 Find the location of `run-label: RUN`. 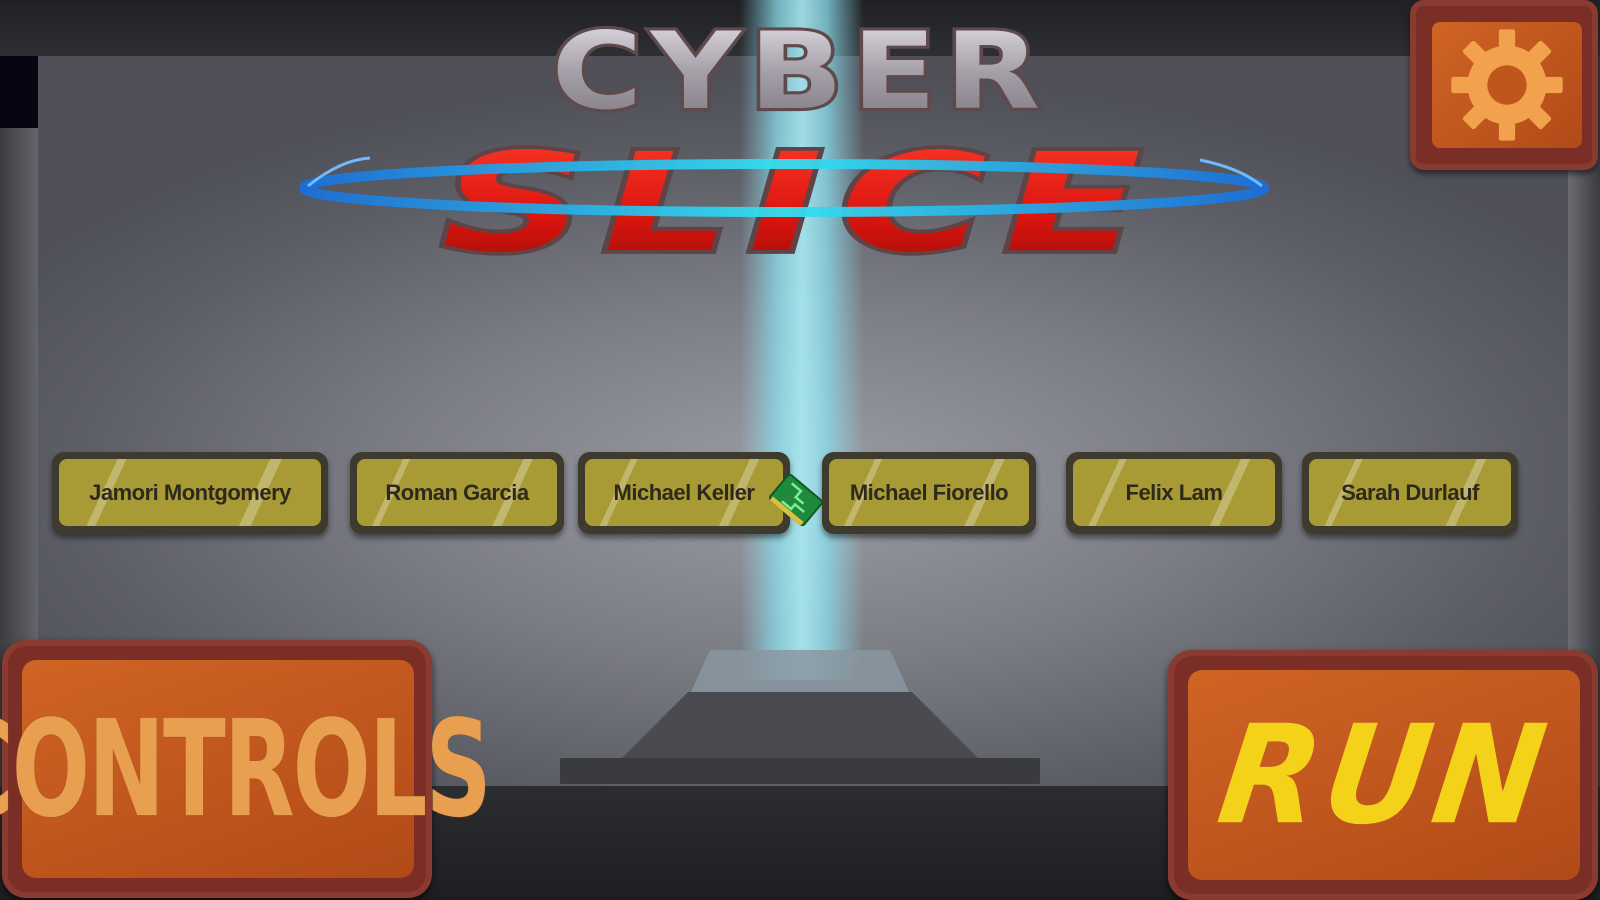

run-label: RUN is located at coordinates (1384, 775).